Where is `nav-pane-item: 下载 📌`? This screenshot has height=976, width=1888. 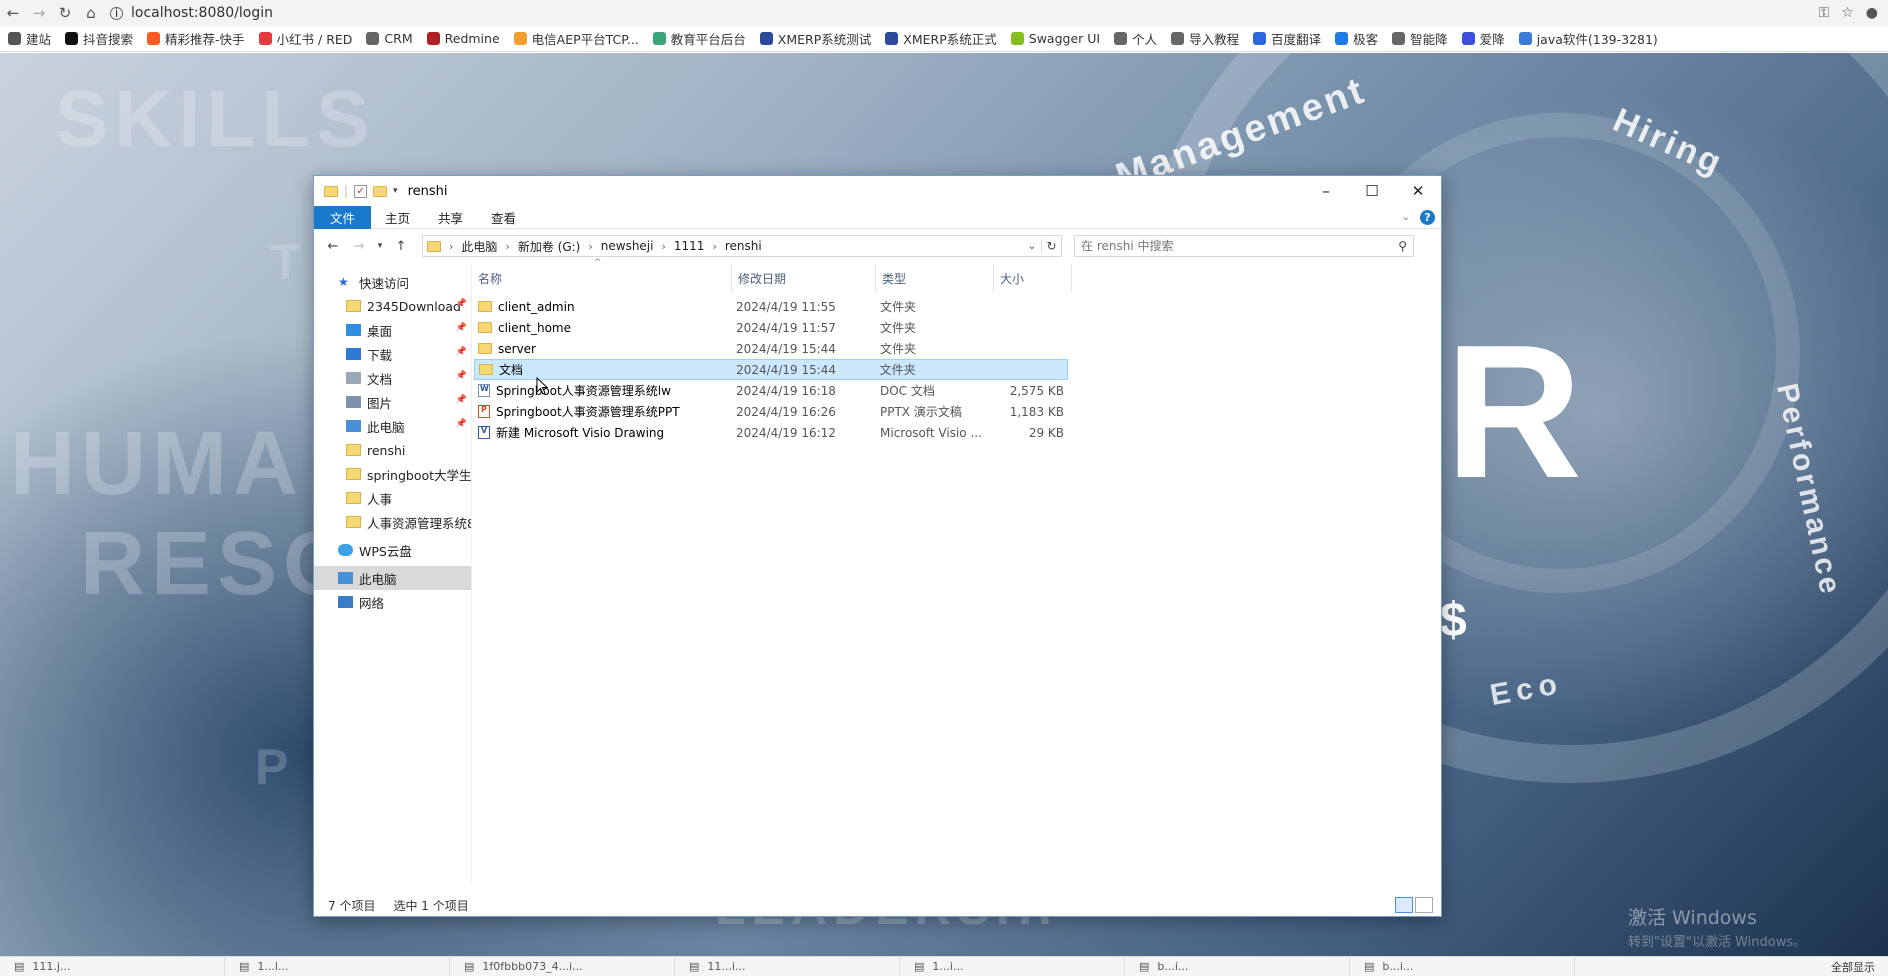 nav-pane-item: 下载 📌 is located at coordinates (392, 354).